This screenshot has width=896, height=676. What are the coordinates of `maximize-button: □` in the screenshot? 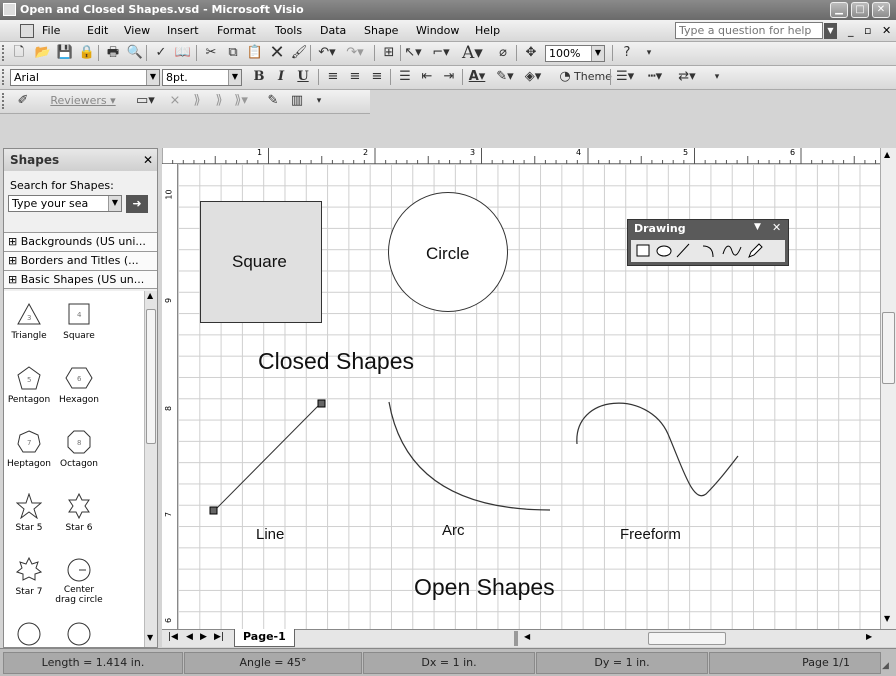 It's located at (860, 10).